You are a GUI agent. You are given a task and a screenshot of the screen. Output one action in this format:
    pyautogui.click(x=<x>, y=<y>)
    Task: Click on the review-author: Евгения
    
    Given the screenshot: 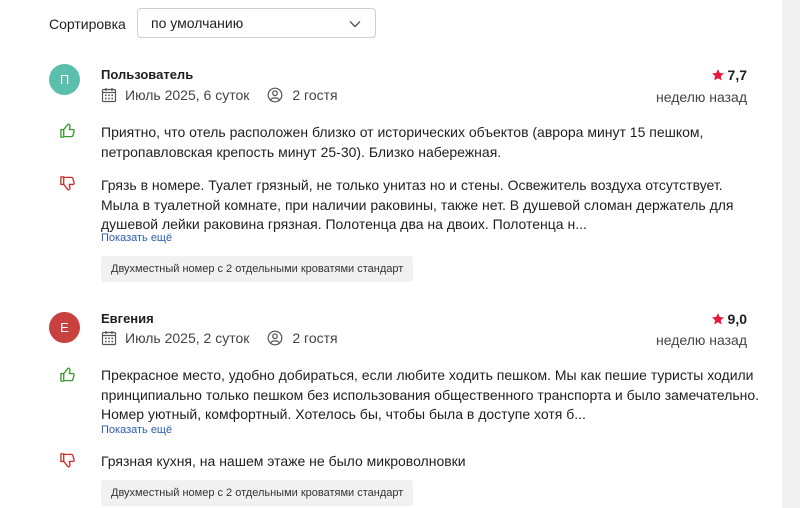 What is the action you would take?
    pyautogui.click(x=127, y=318)
    